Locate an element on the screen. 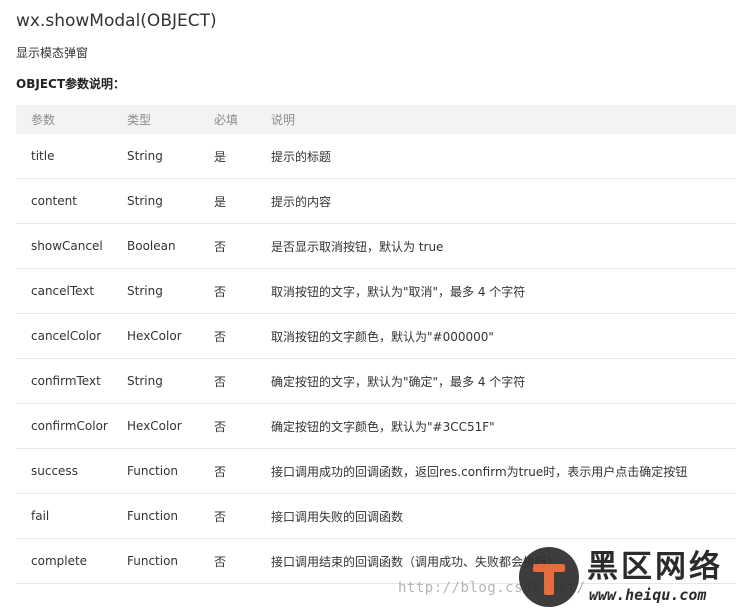  logo-domain: www.heiqu.com is located at coordinates (648, 595).